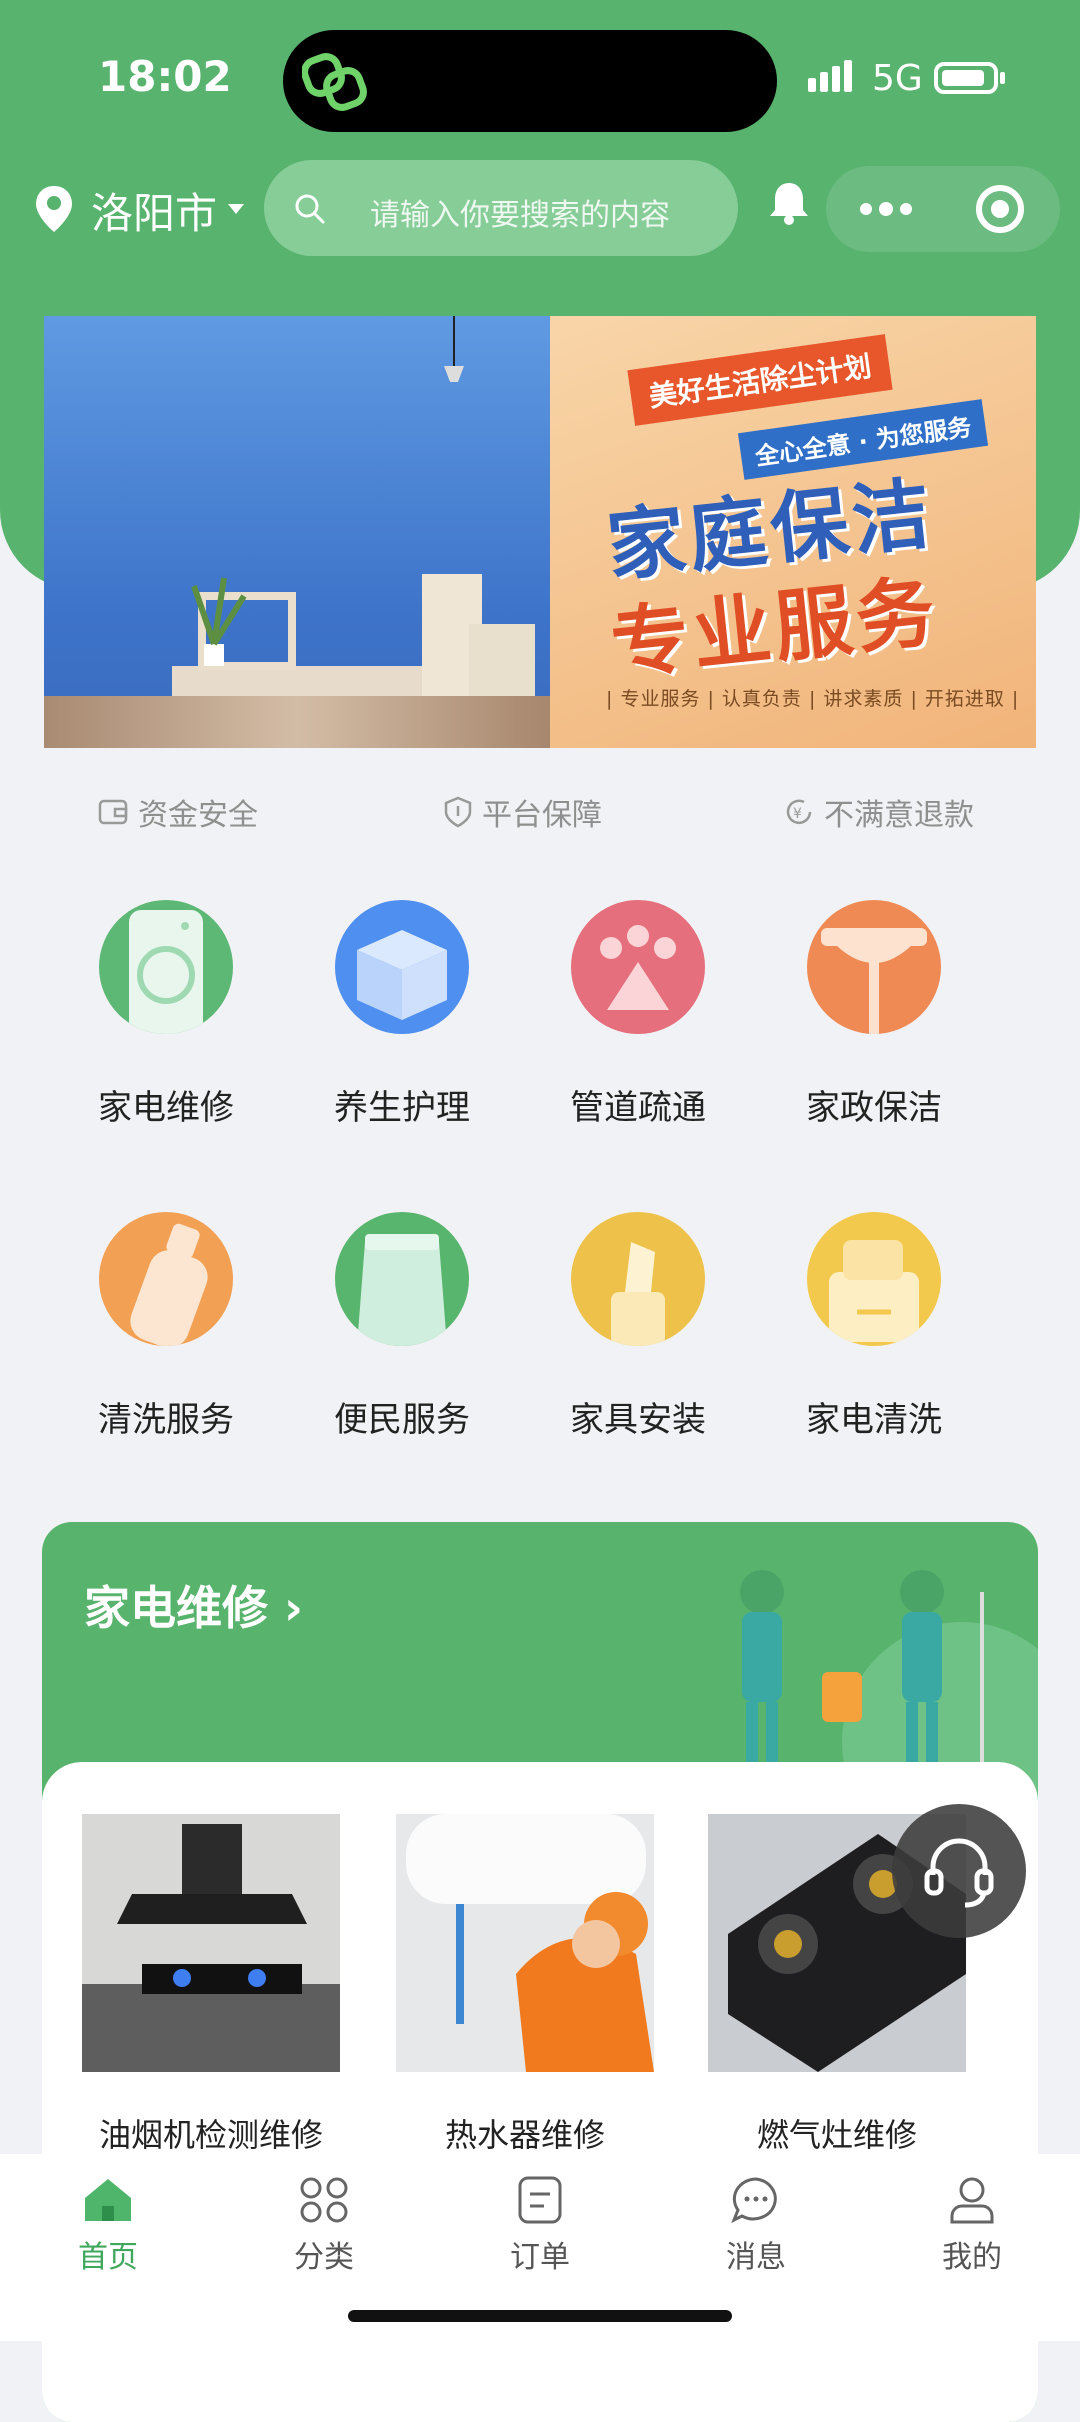 Image resolution: width=1080 pixels, height=2422 pixels. What do you see at coordinates (324, 2257) in the screenshot?
I see `tab-label: 分类` at bounding box center [324, 2257].